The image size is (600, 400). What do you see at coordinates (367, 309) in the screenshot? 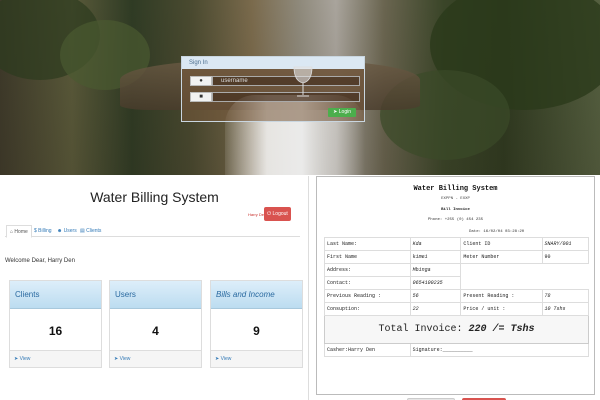
I see `consumption-label: Consuption:` at bounding box center [367, 309].